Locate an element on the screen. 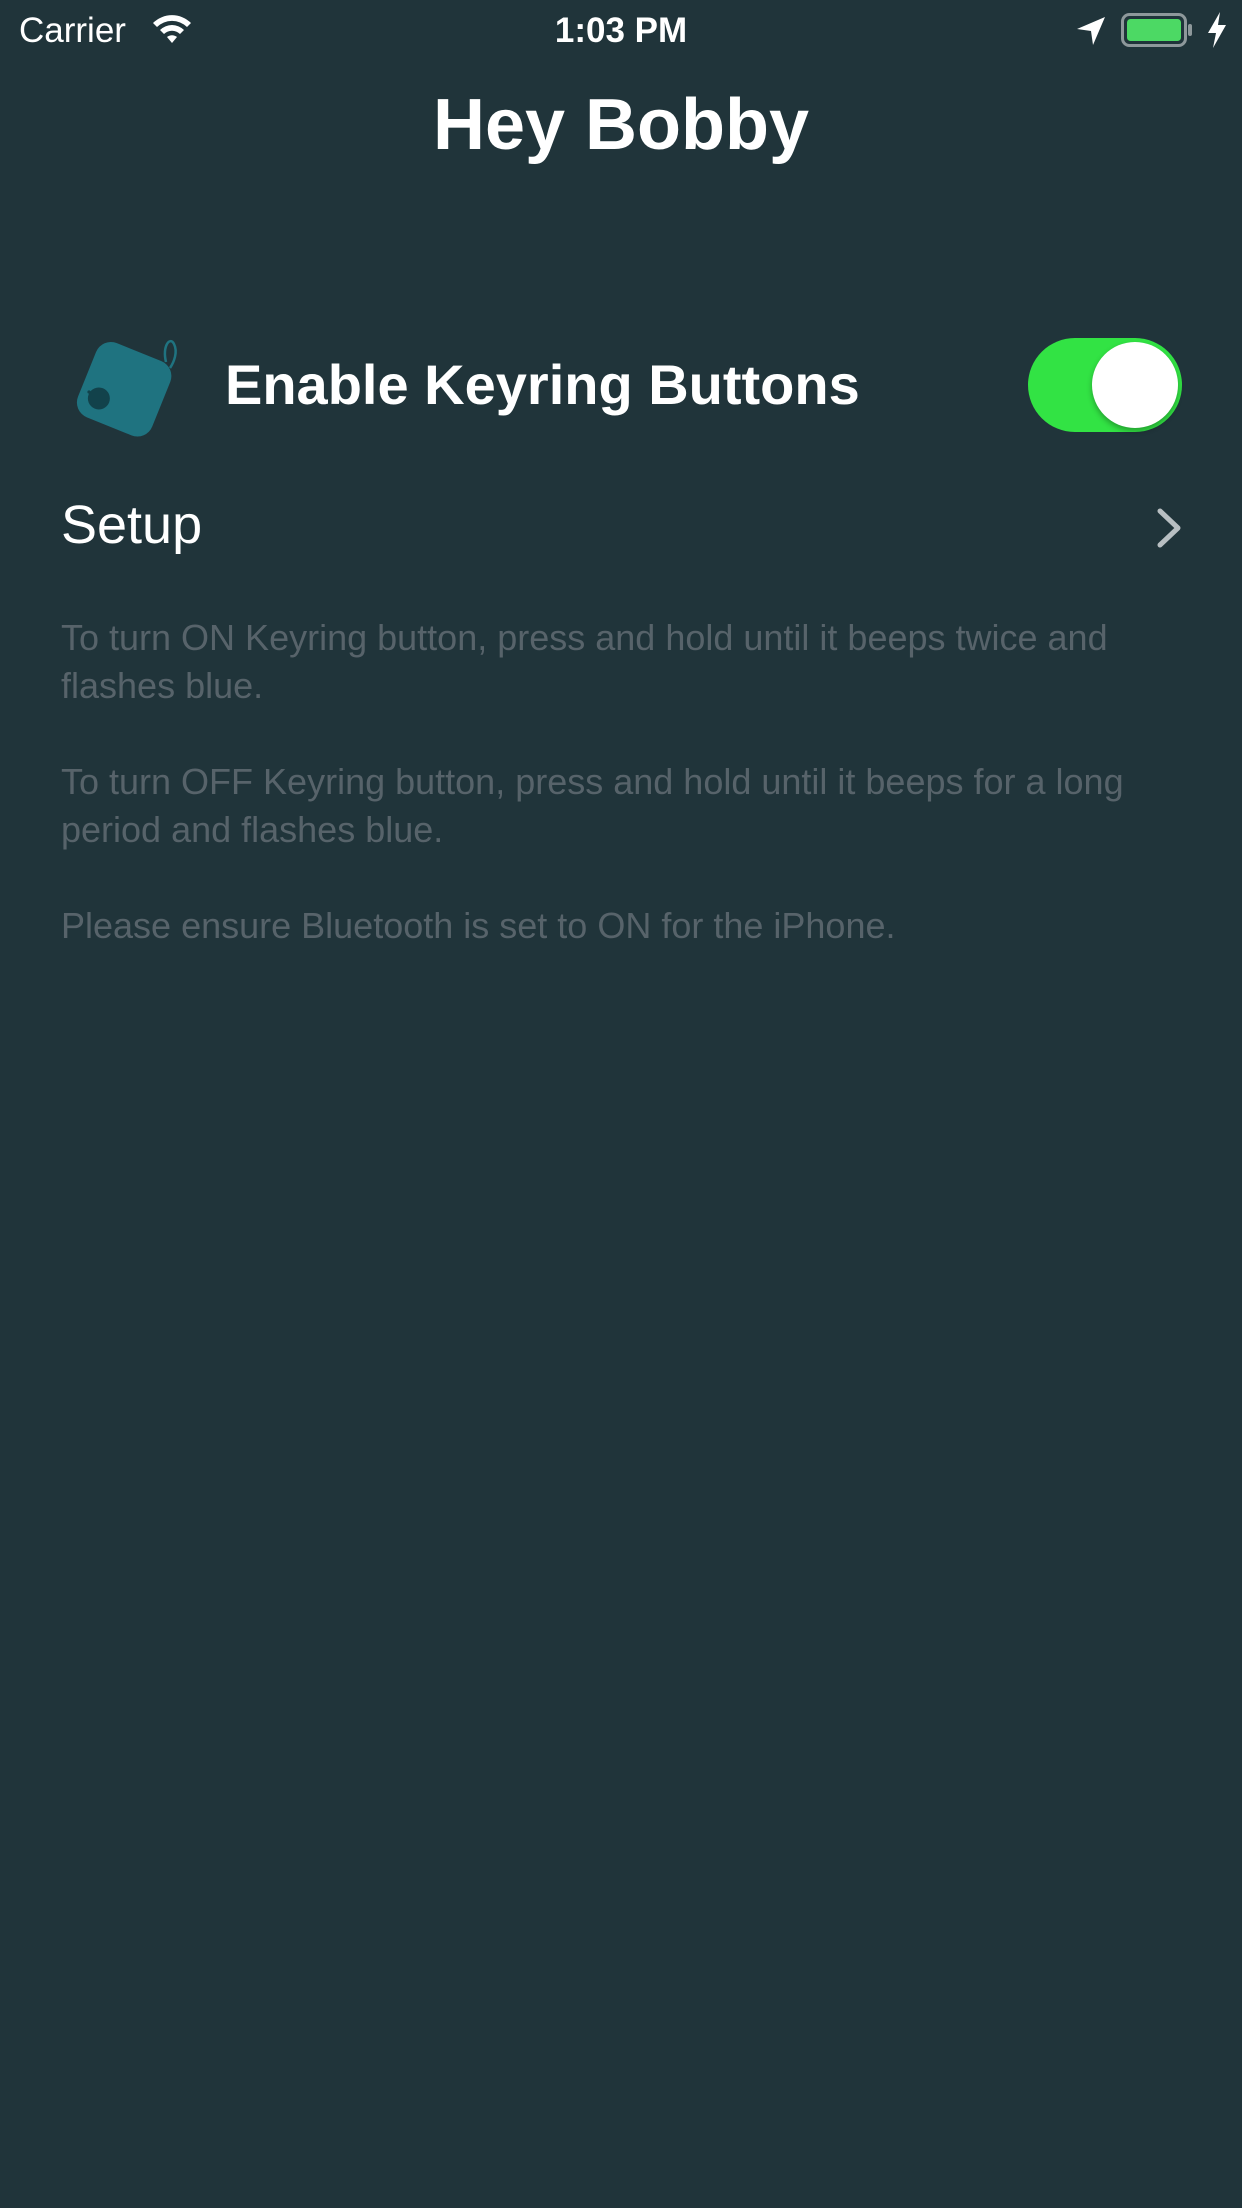  charging-bolt-icon is located at coordinates (1217, 30).